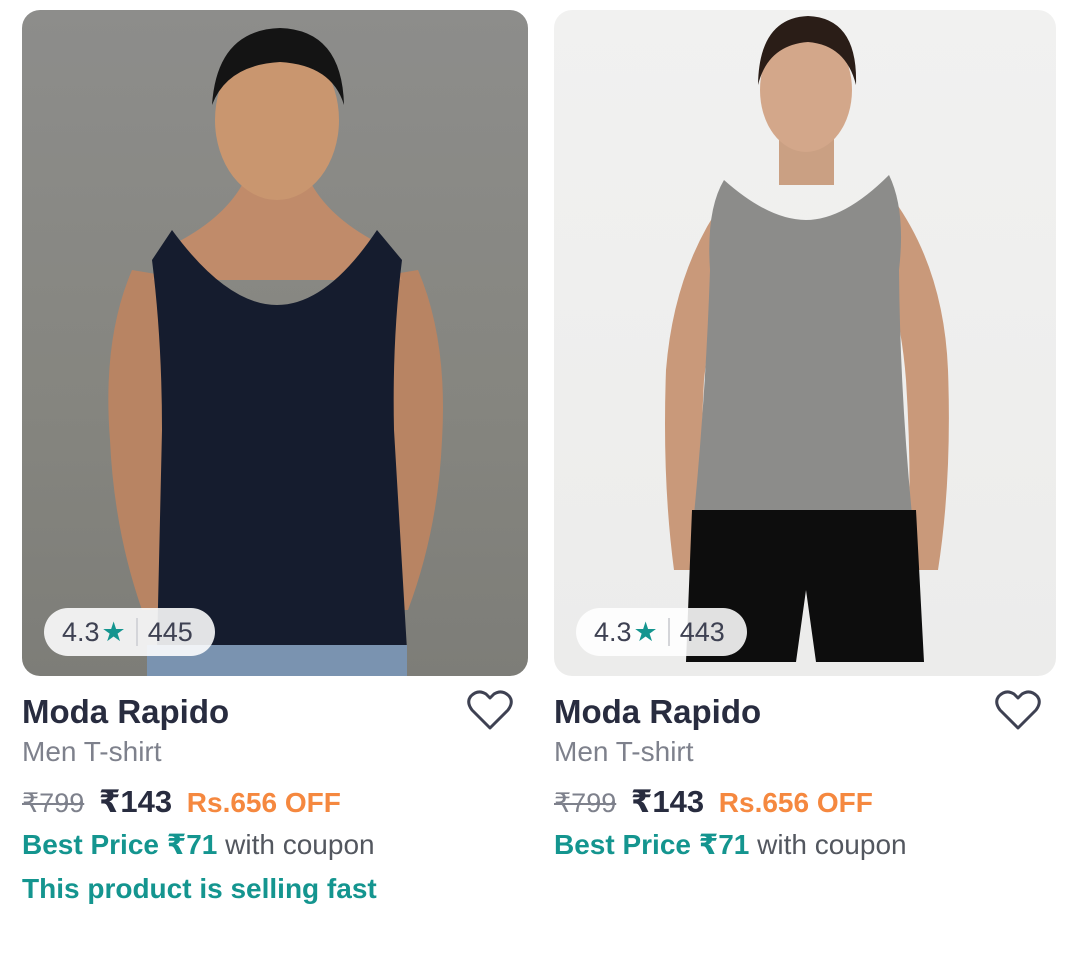 The width and height of the screenshot is (1079, 961). Describe the element at coordinates (702, 631) in the screenshot. I see `rating-count: 443` at that location.